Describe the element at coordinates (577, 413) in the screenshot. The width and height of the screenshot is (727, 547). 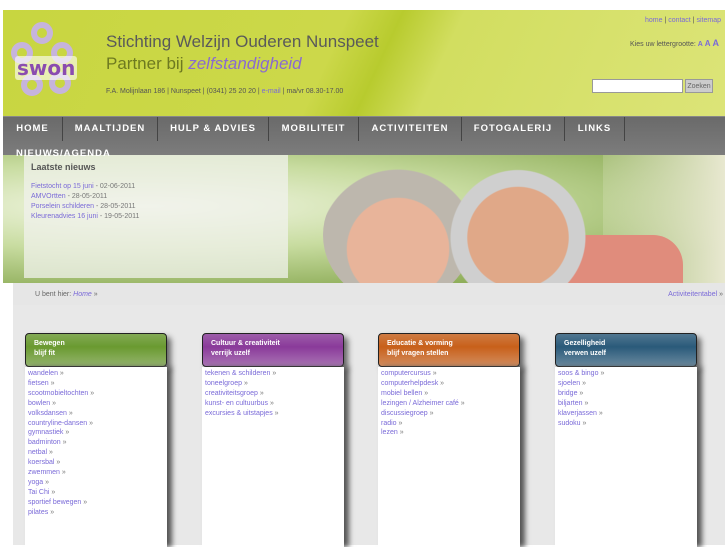
I see `activity-link: klaverjassen` at that location.